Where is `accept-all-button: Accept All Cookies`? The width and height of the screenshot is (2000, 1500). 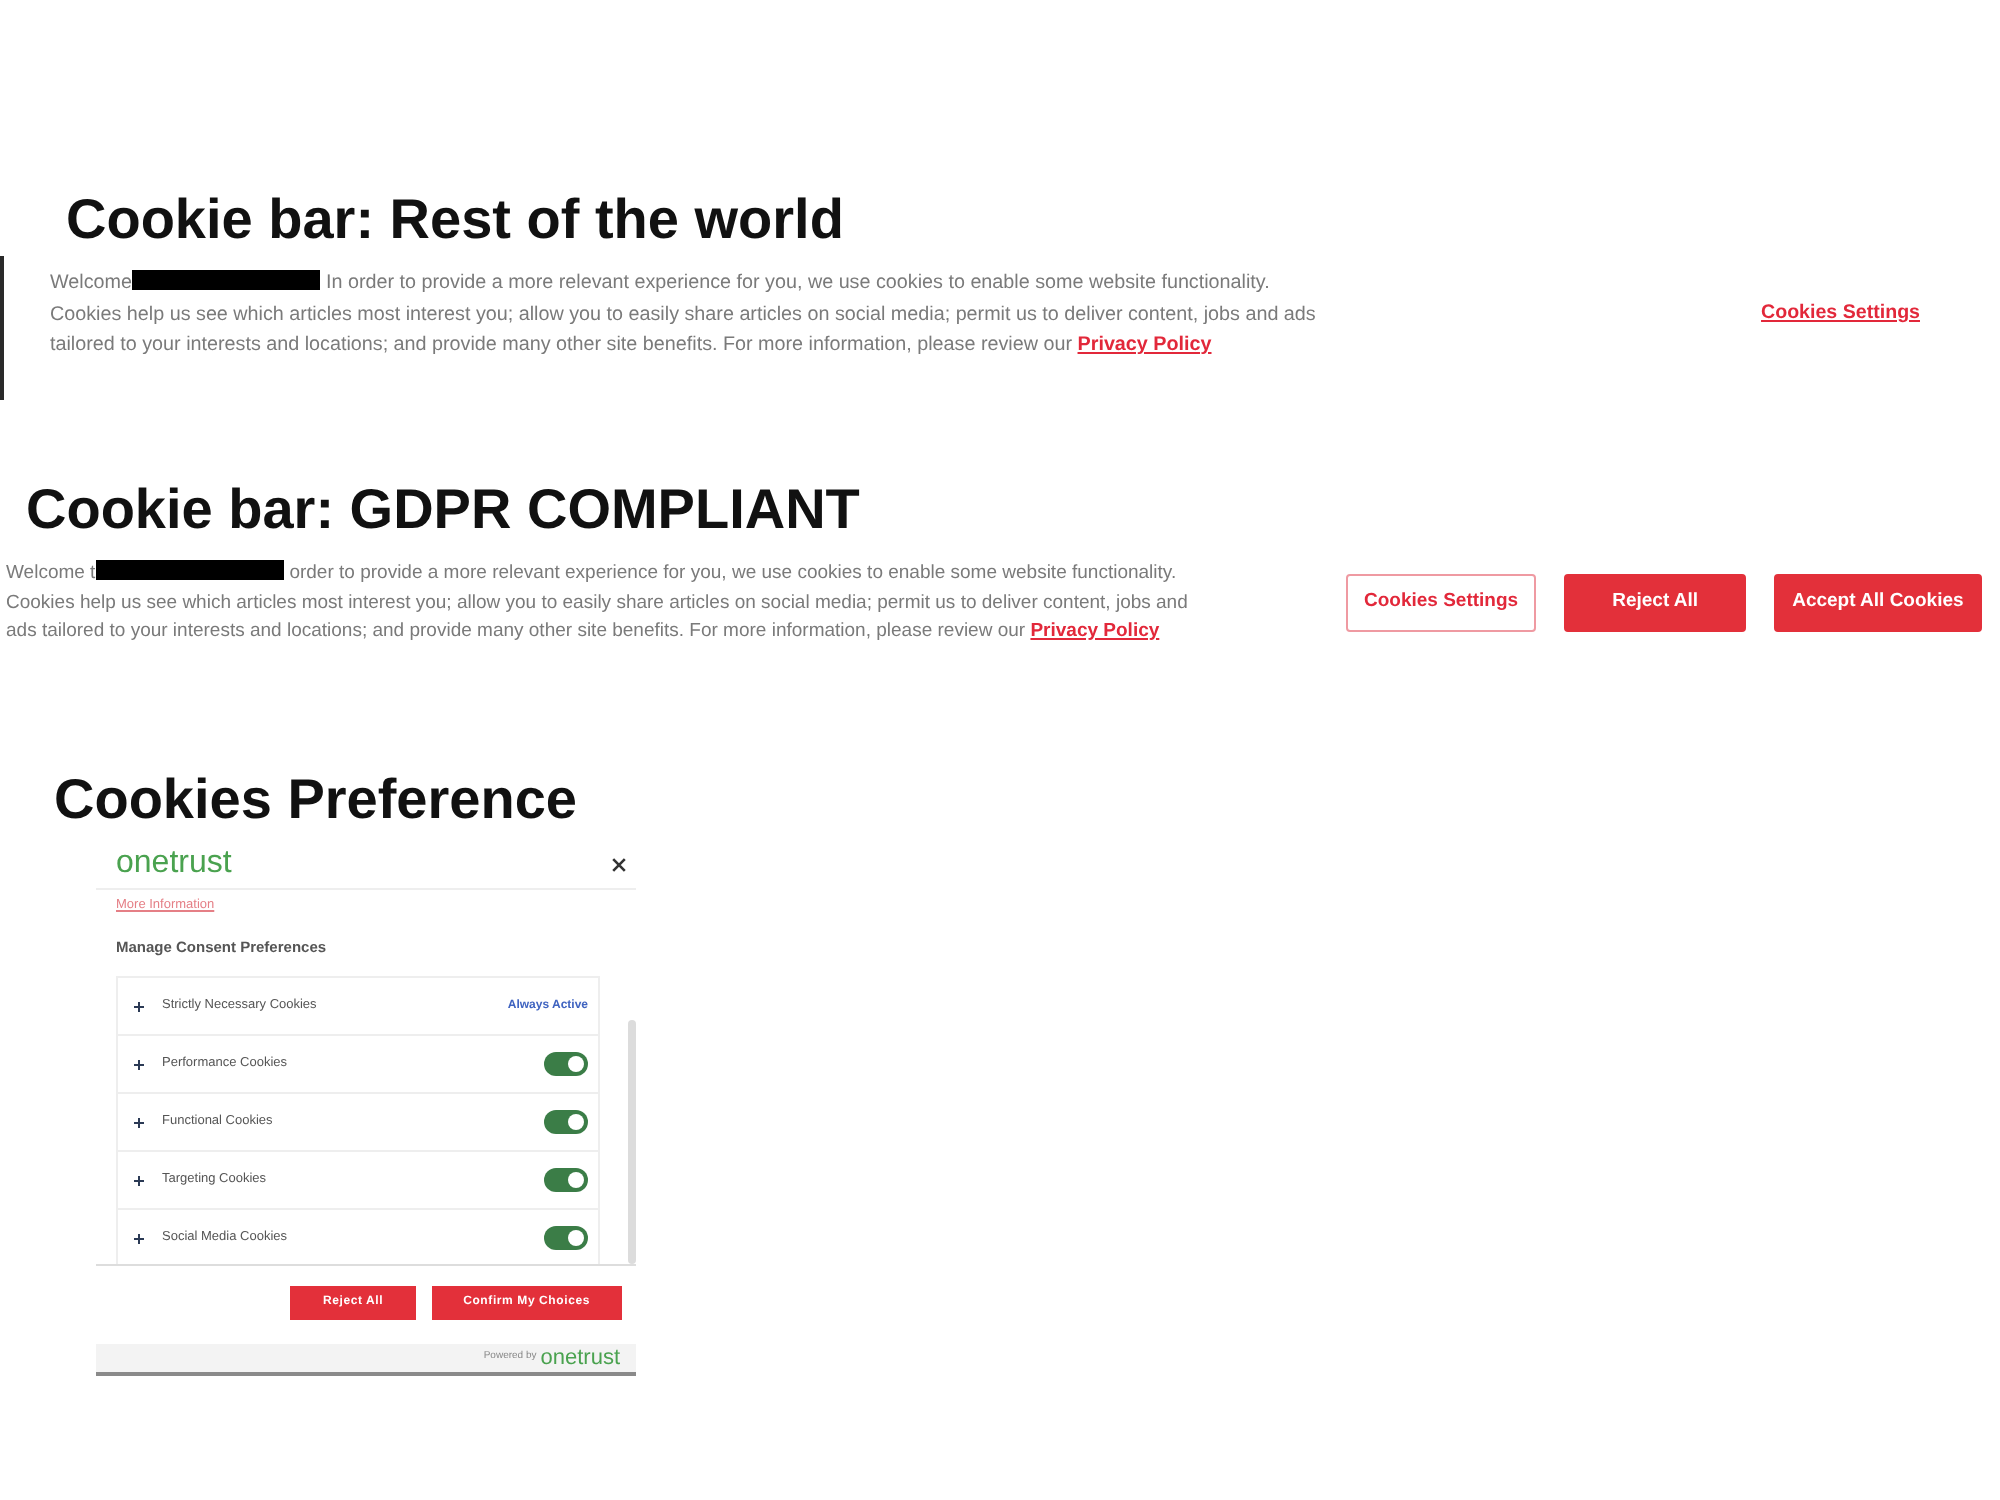
accept-all-button: Accept All Cookies is located at coordinates (1878, 603).